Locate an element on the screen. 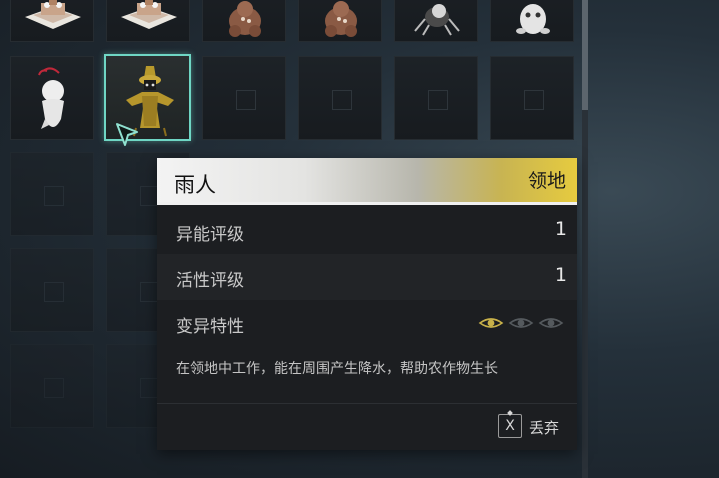  discard-key-hint: X is located at coordinates (510, 426).